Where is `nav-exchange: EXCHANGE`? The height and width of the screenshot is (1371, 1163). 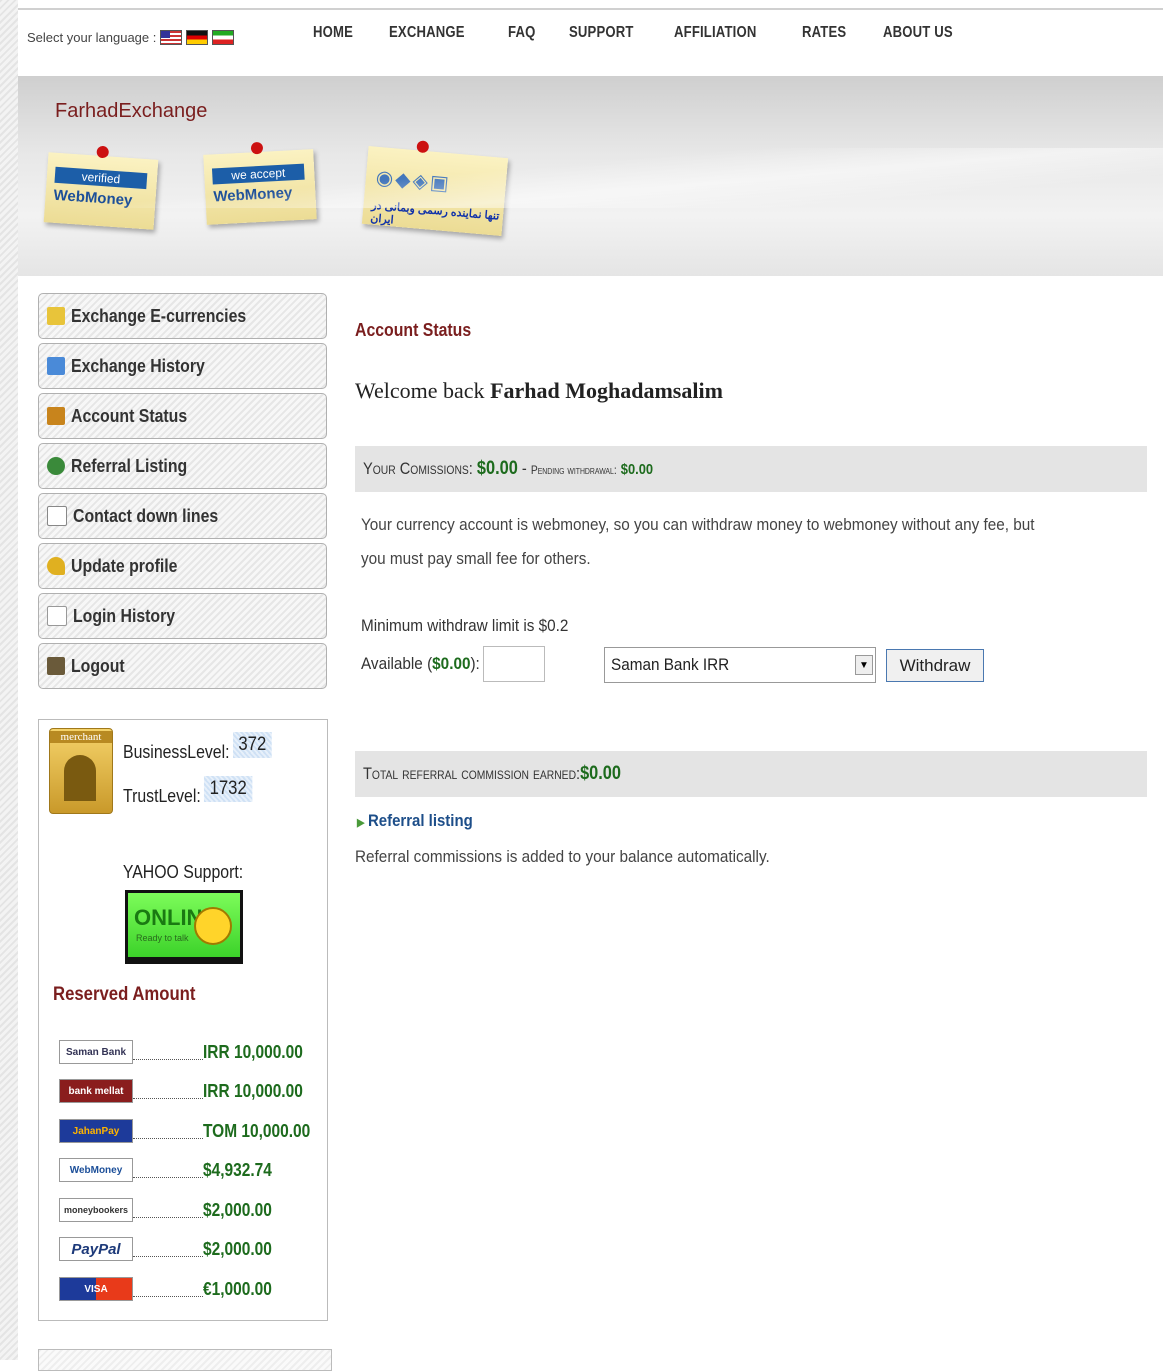
nav-exchange: EXCHANGE is located at coordinates (427, 33).